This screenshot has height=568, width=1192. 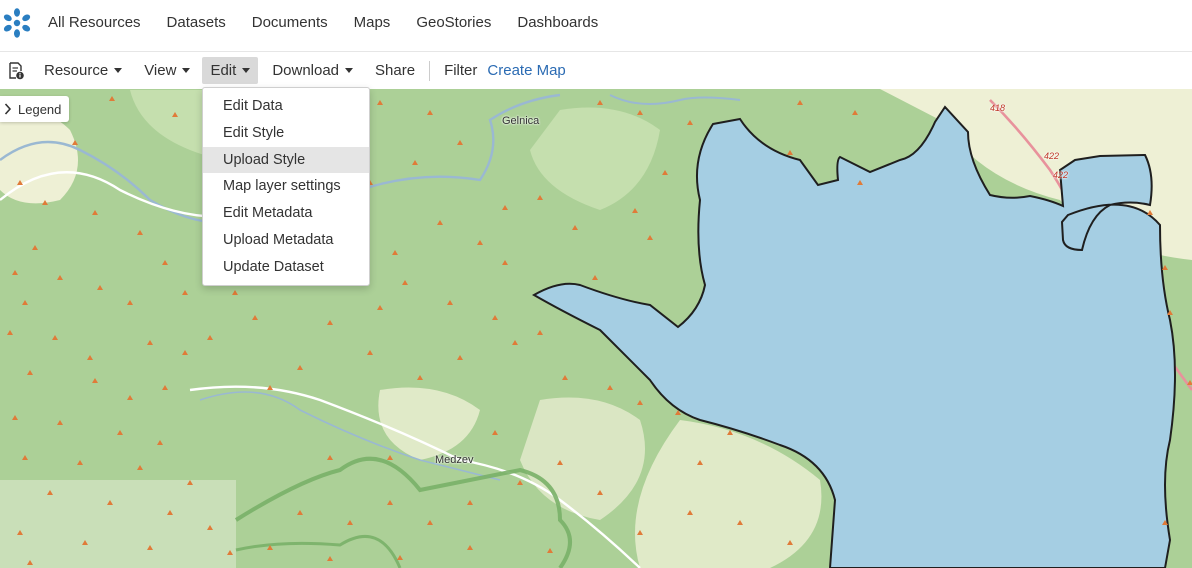 I want to click on nav-dashboards: Dashboards, so click(x=557, y=22).